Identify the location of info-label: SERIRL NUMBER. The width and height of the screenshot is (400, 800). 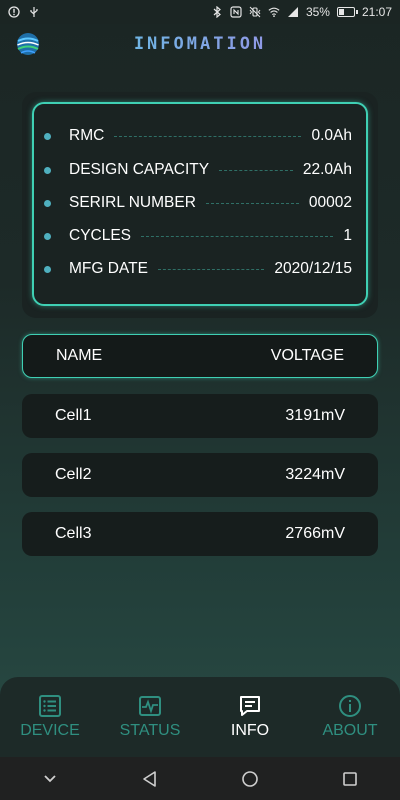
(132, 202).